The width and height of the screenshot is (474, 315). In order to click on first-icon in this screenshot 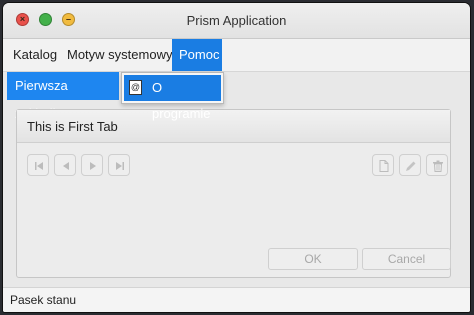, I will do `click(39, 166)`.